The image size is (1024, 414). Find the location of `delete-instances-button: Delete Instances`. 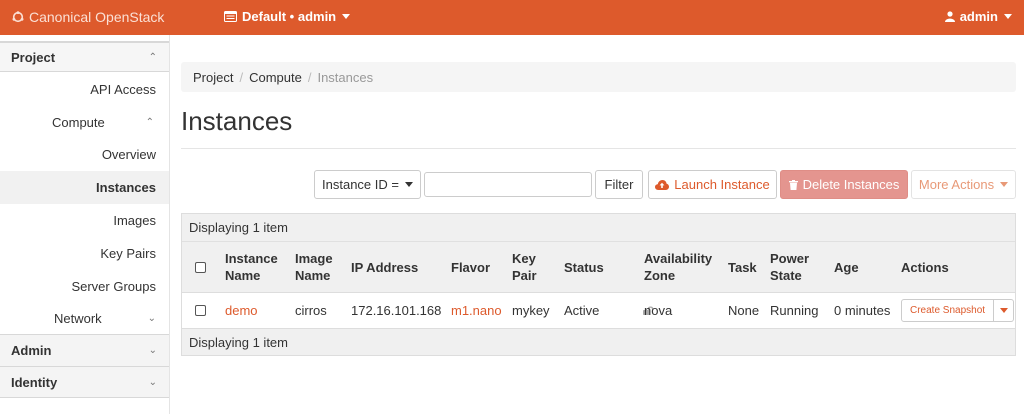

delete-instances-button: Delete Instances is located at coordinates (844, 184).